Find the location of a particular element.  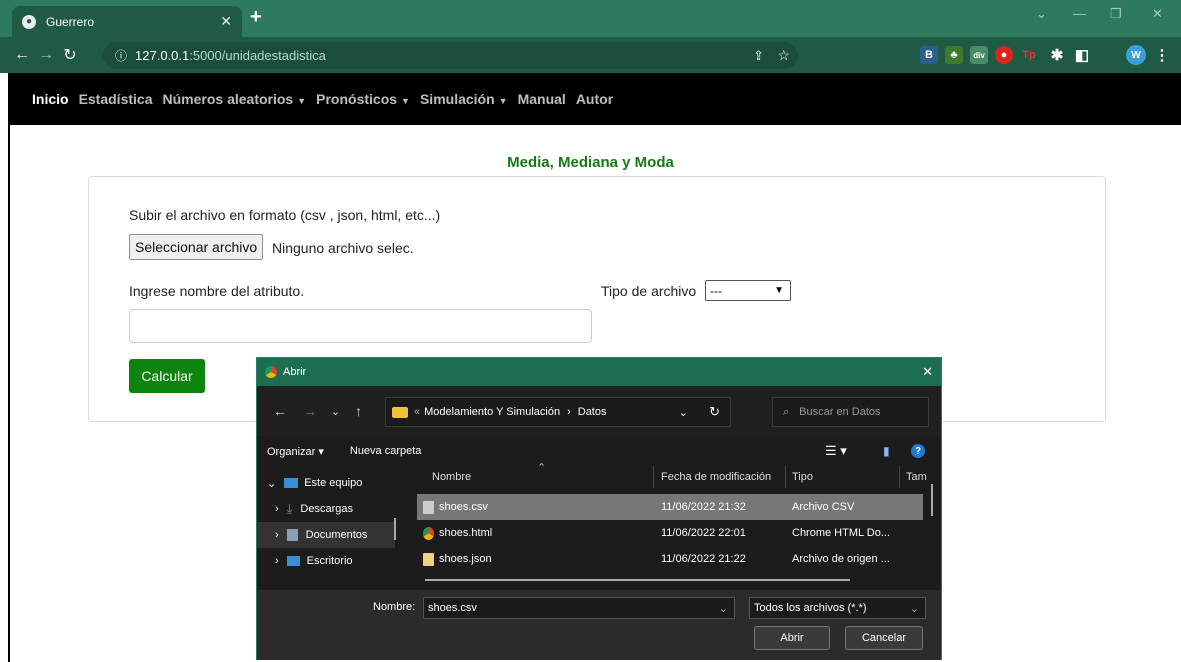

back-icon: ← is located at coordinates (22, 55).